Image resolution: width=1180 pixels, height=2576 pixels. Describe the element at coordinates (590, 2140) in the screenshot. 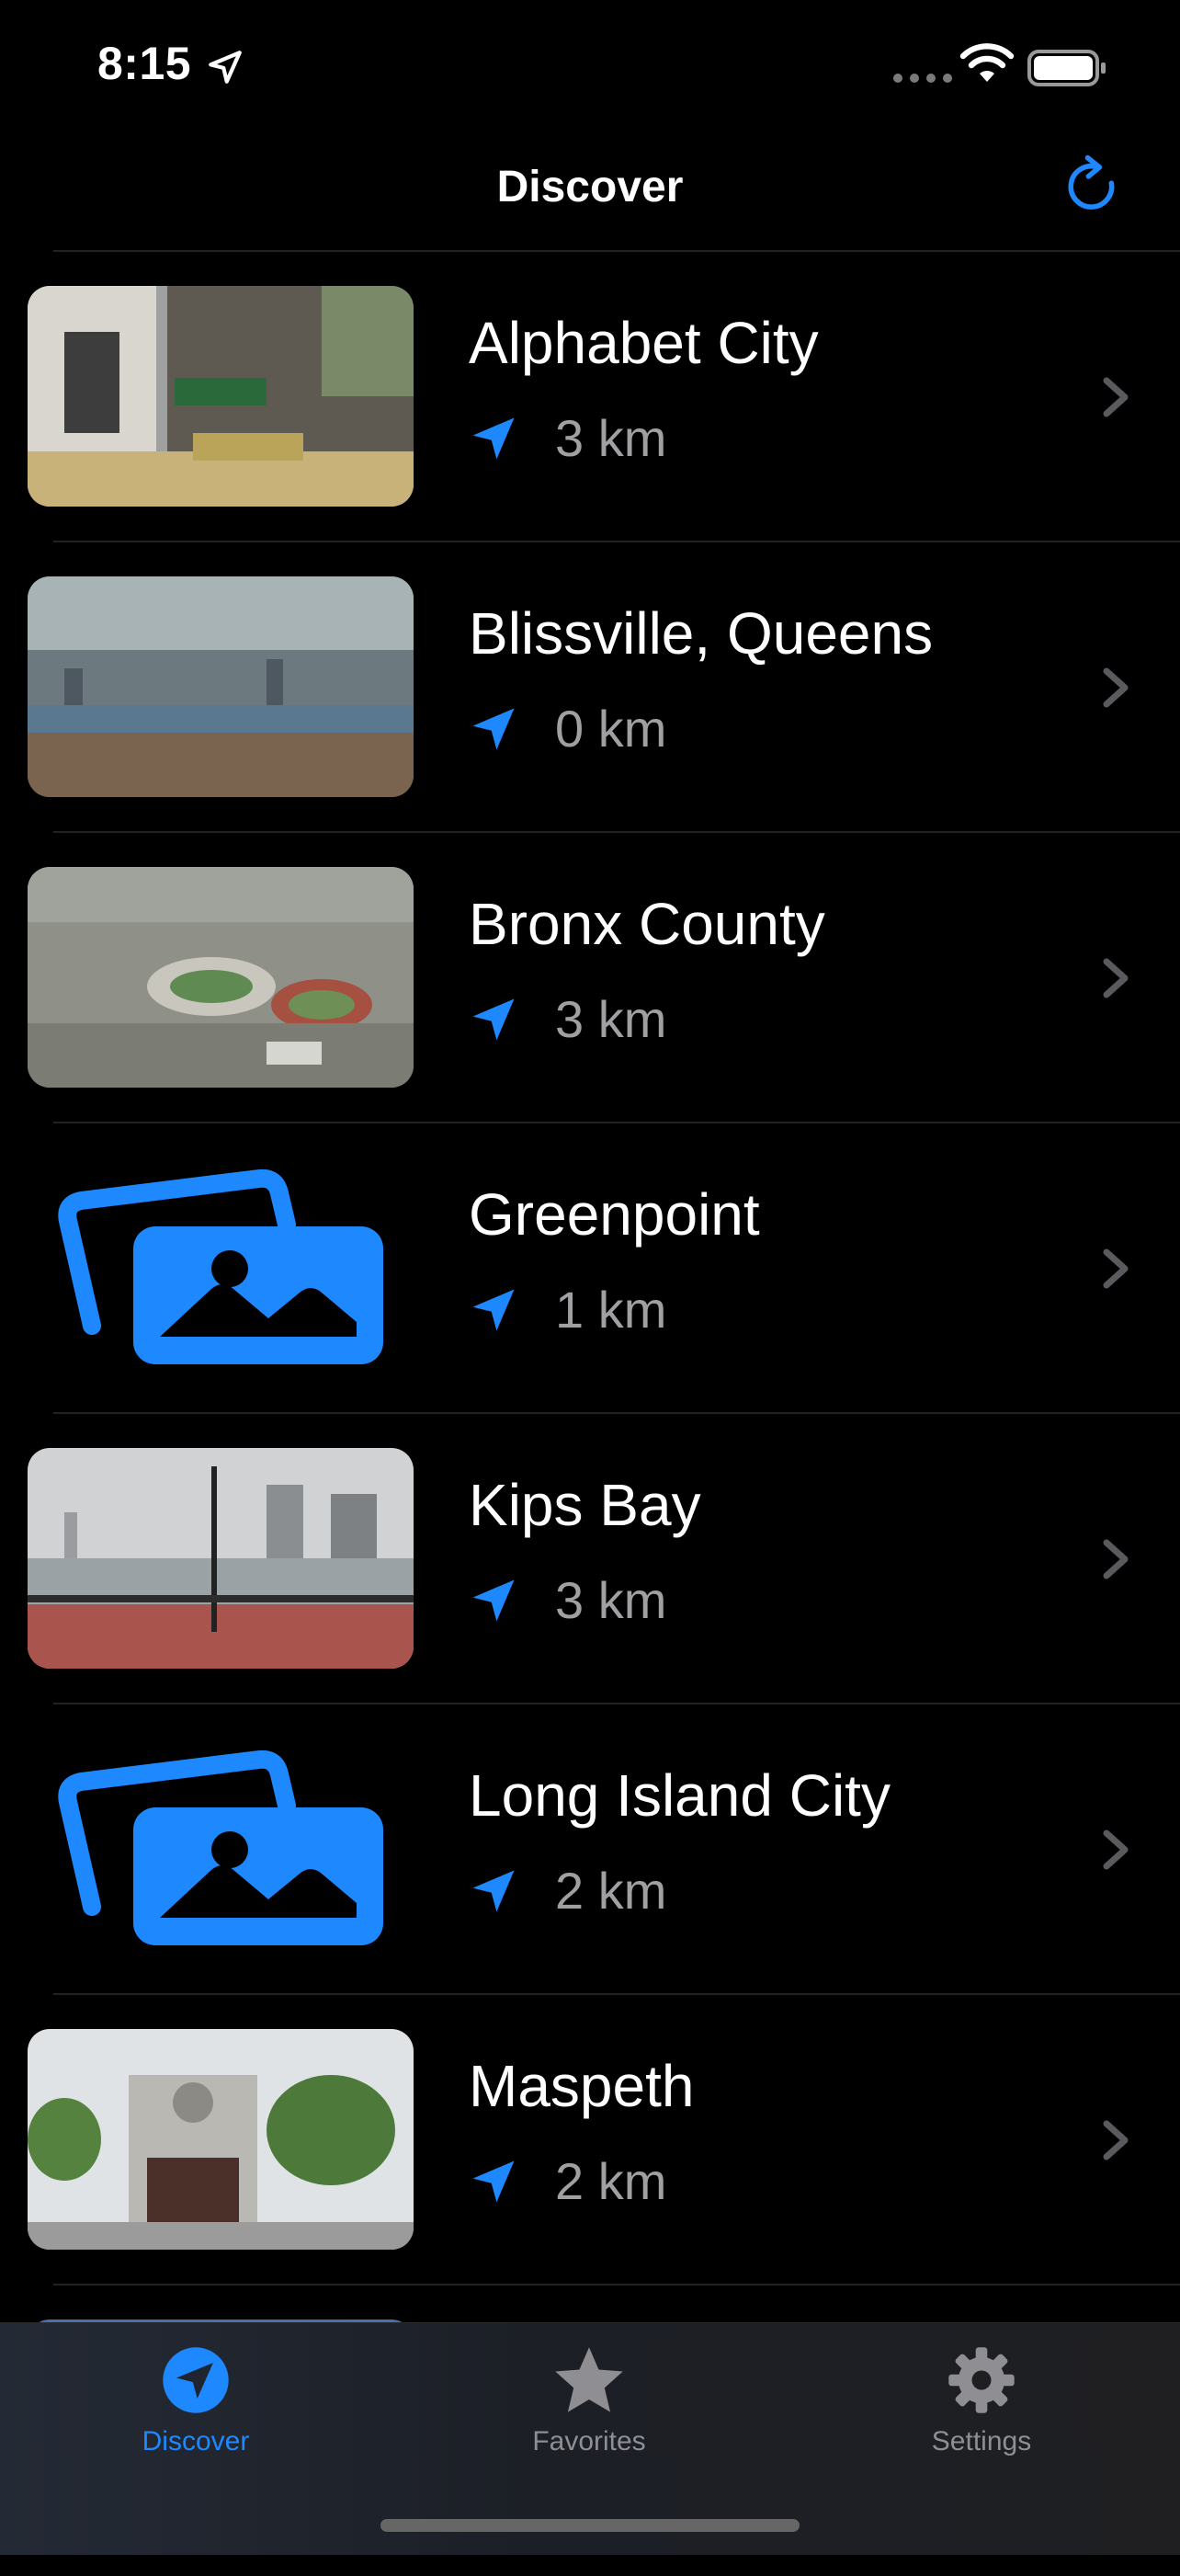

I see `list-item: Maspeth 2 km` at that location.